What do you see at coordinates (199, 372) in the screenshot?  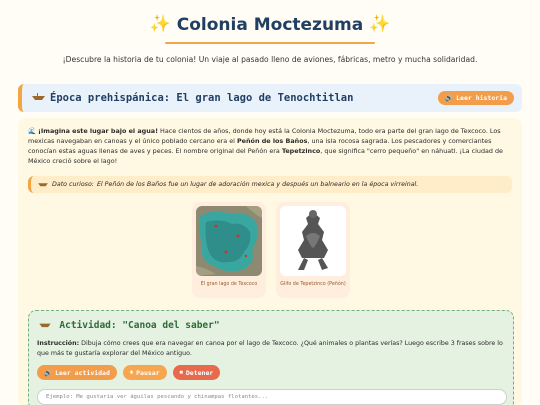 I see `stop-label: Detener` at bounding box center [199, 372].